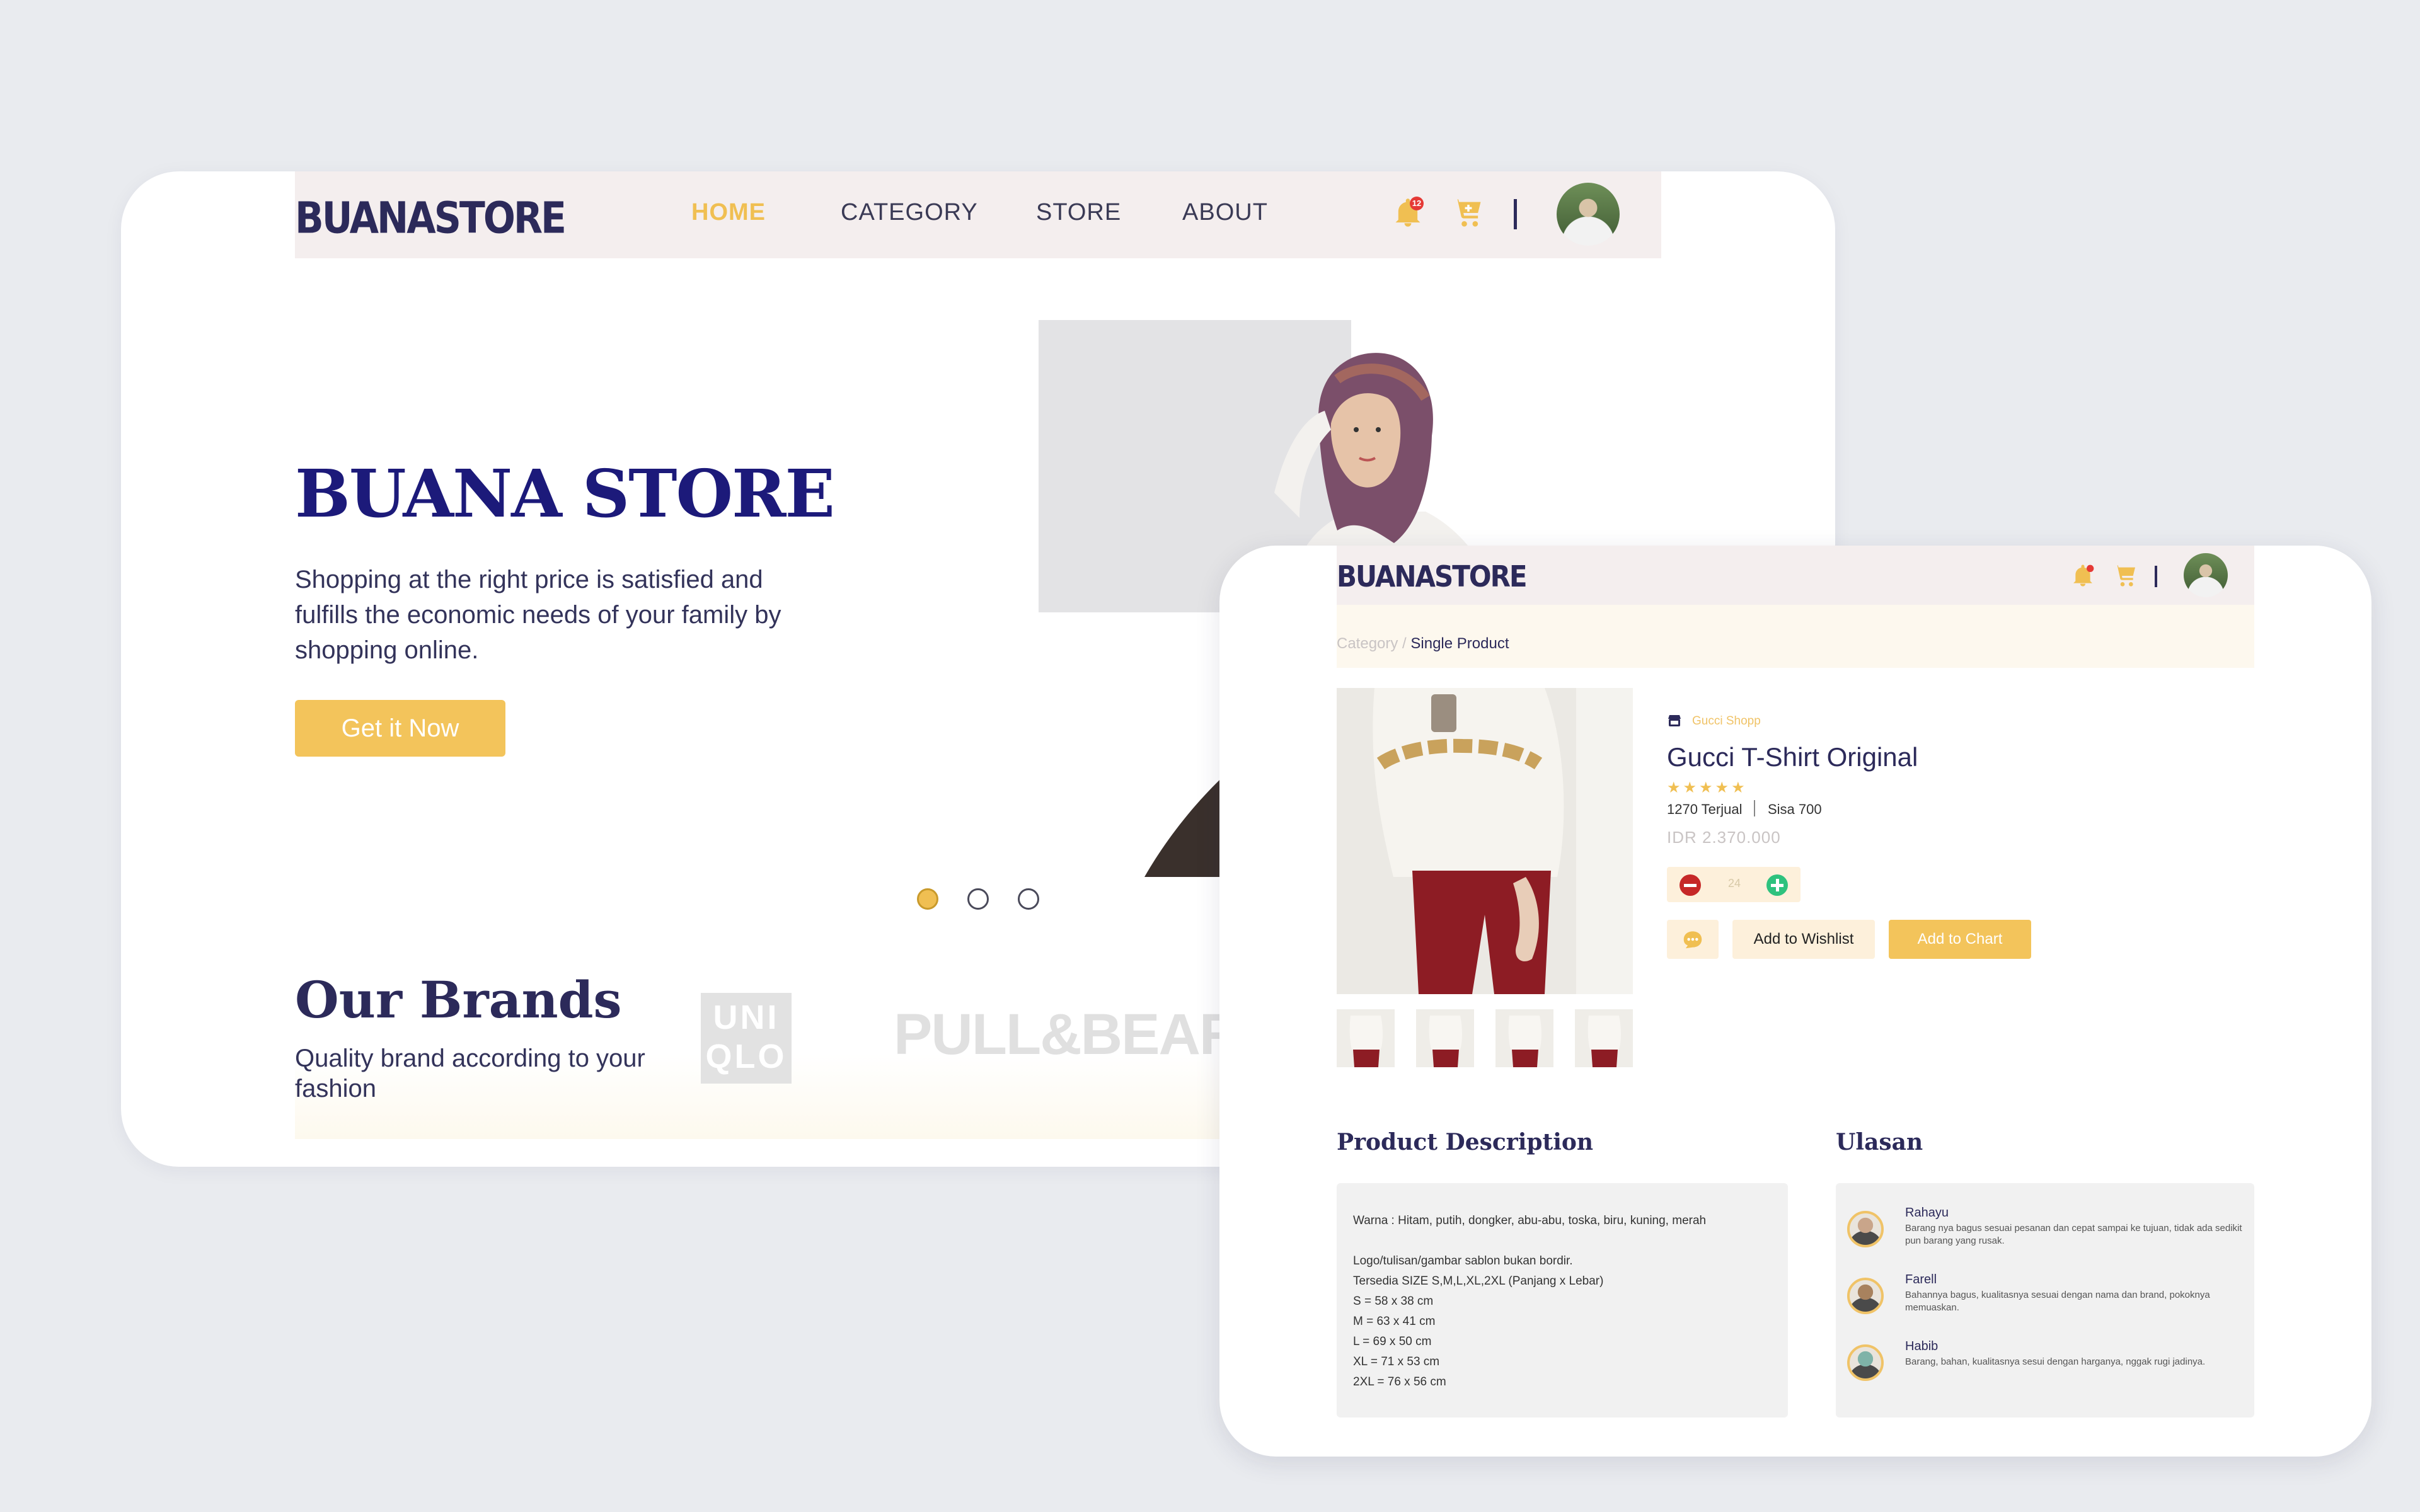 The height and width of the screenshot is (1512, 2420). What do you see at coordinates (1372, 643) in the screenshot?
I see `breadcrumb-parent: Category /` at bounding box center [1372, 643].